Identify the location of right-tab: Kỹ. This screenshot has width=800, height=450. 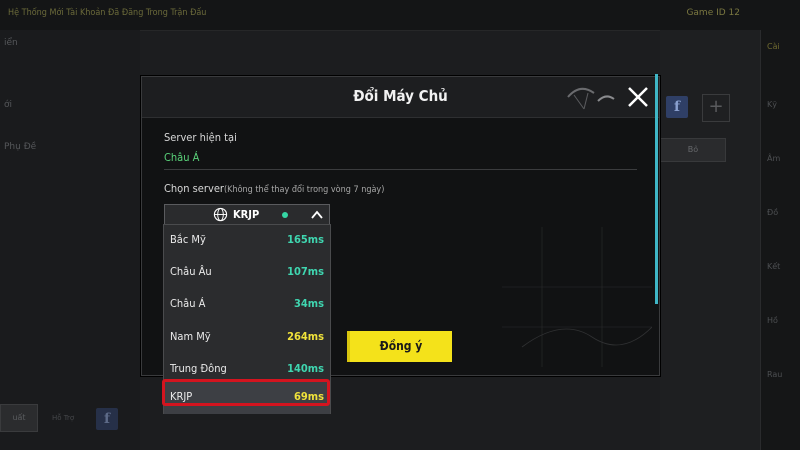
(772, 104).